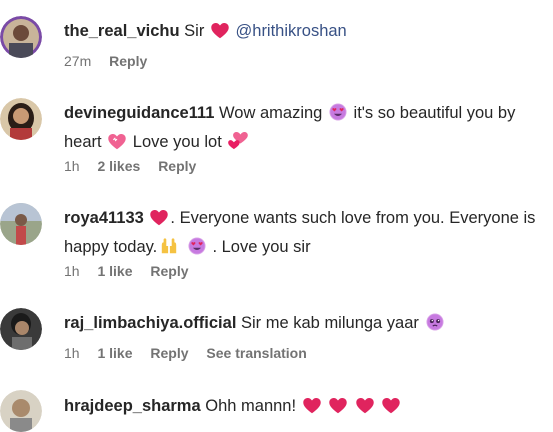 The width and height of the screenshot is (553, 432). What do you see at coordinates (150, 323) in the screenshot?
I see `username: raj_limbachiya.official` at bounding box center [150, 323].